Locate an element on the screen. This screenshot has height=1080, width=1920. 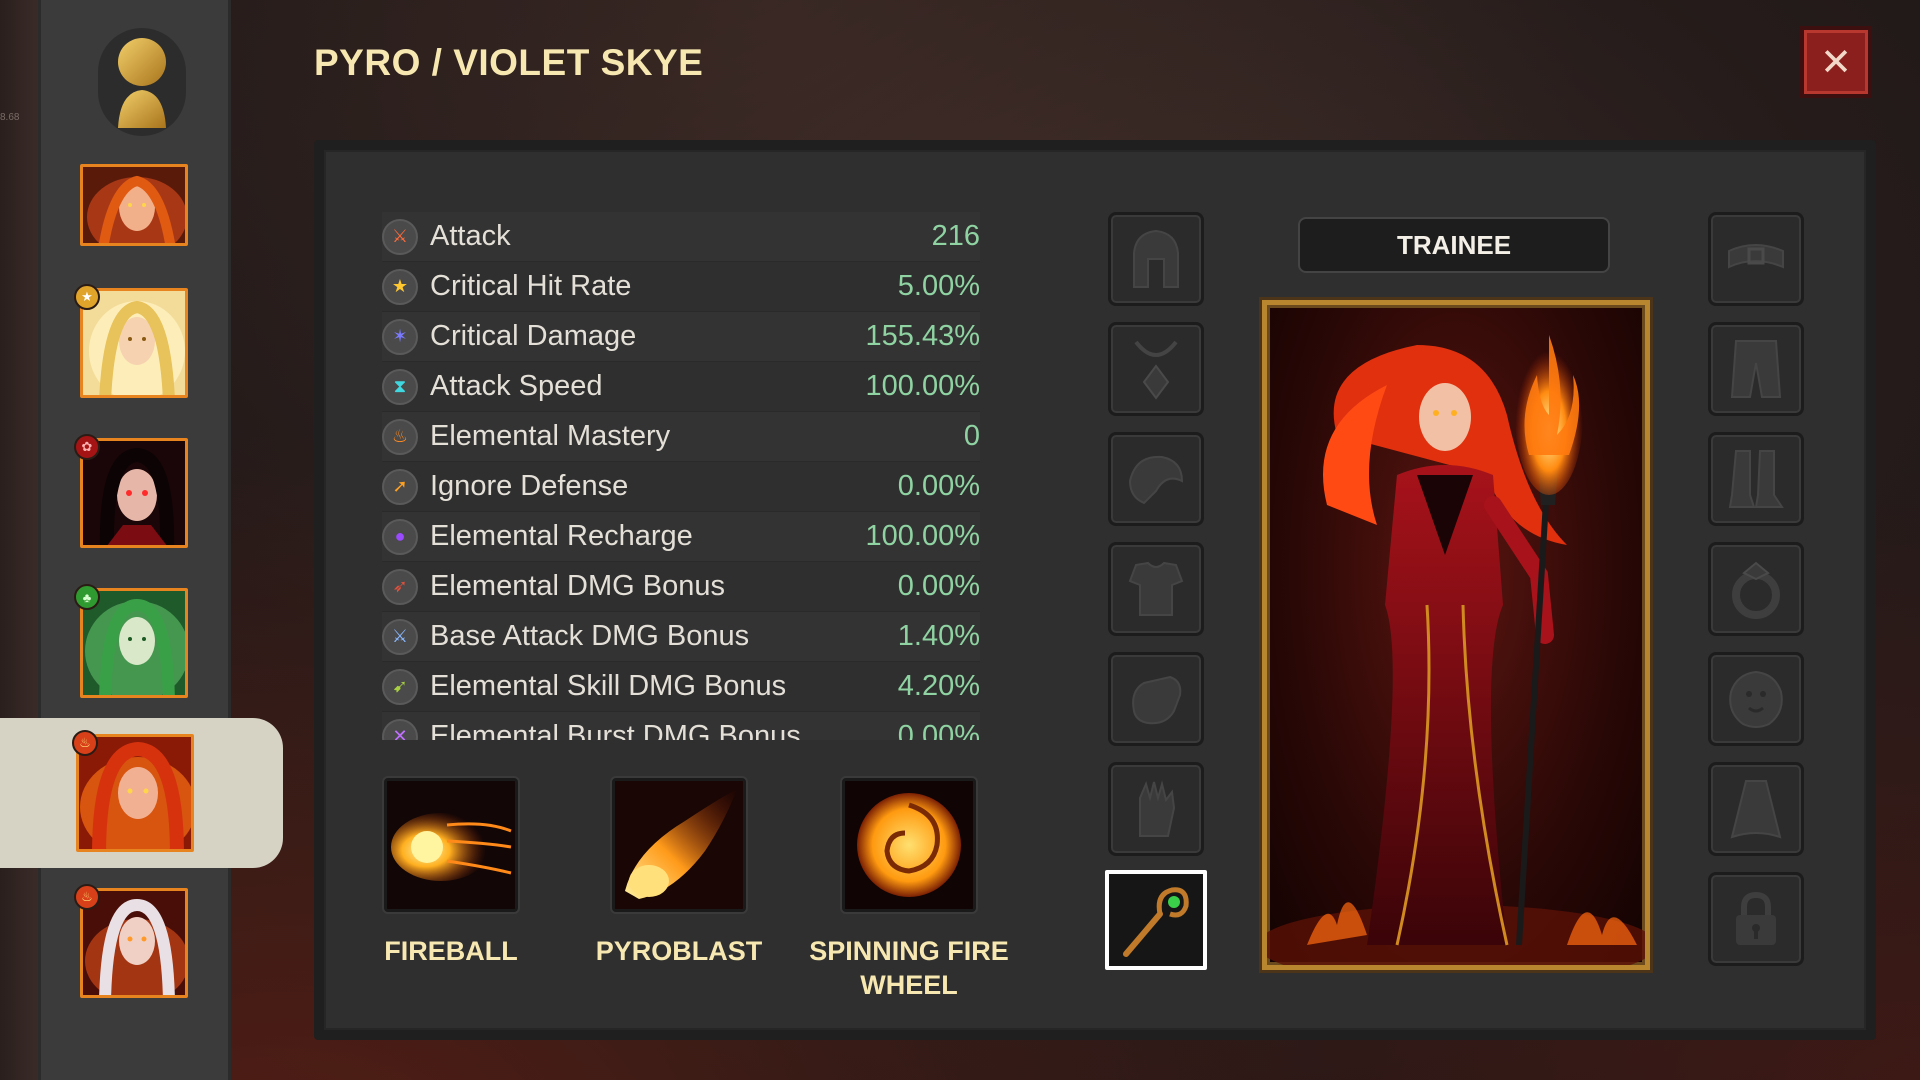
stat-row-elemental-mastery: ♨ Elemental Mastery 0 is located at coordinates (681, 437).